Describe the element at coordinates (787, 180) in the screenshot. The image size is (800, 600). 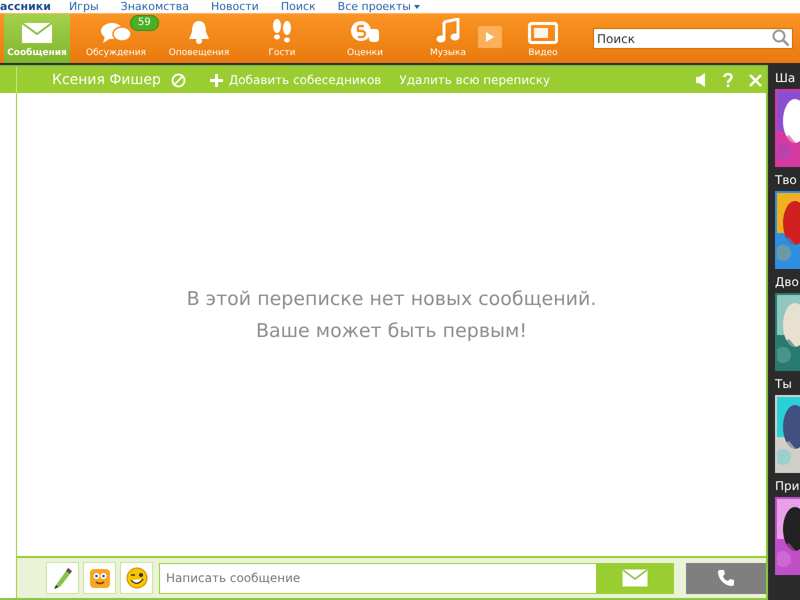
I see `feed-title: Тво` at that location.